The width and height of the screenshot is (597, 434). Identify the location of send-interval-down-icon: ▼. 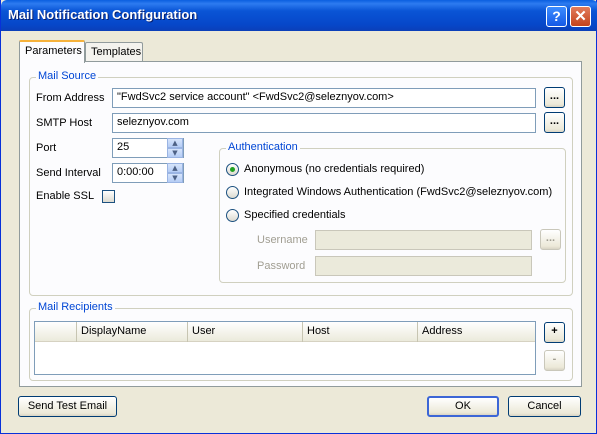
(175, 178).